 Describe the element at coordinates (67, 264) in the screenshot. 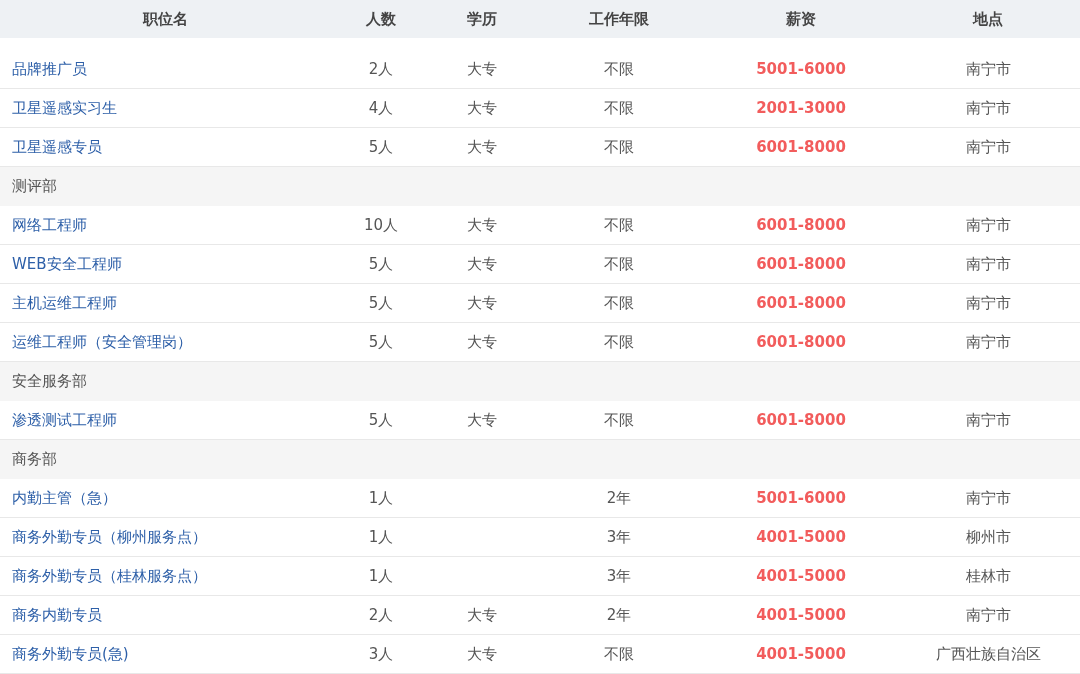

I see `job-title-link: WEB安全工程师` at that location.